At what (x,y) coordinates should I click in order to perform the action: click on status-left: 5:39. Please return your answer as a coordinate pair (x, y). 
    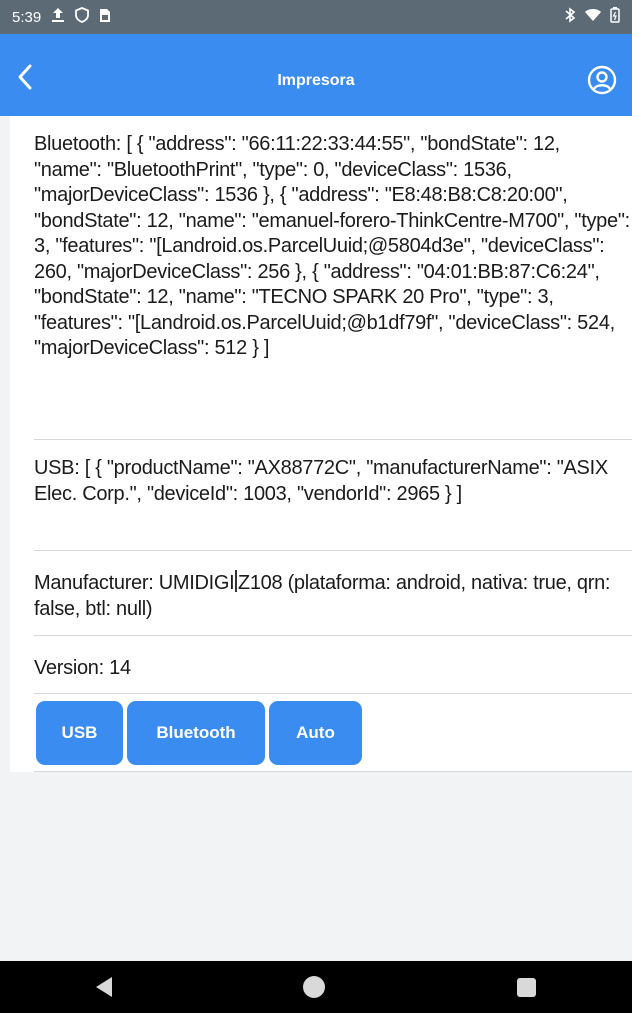
    Looking at the image, I should click on (61, 17).